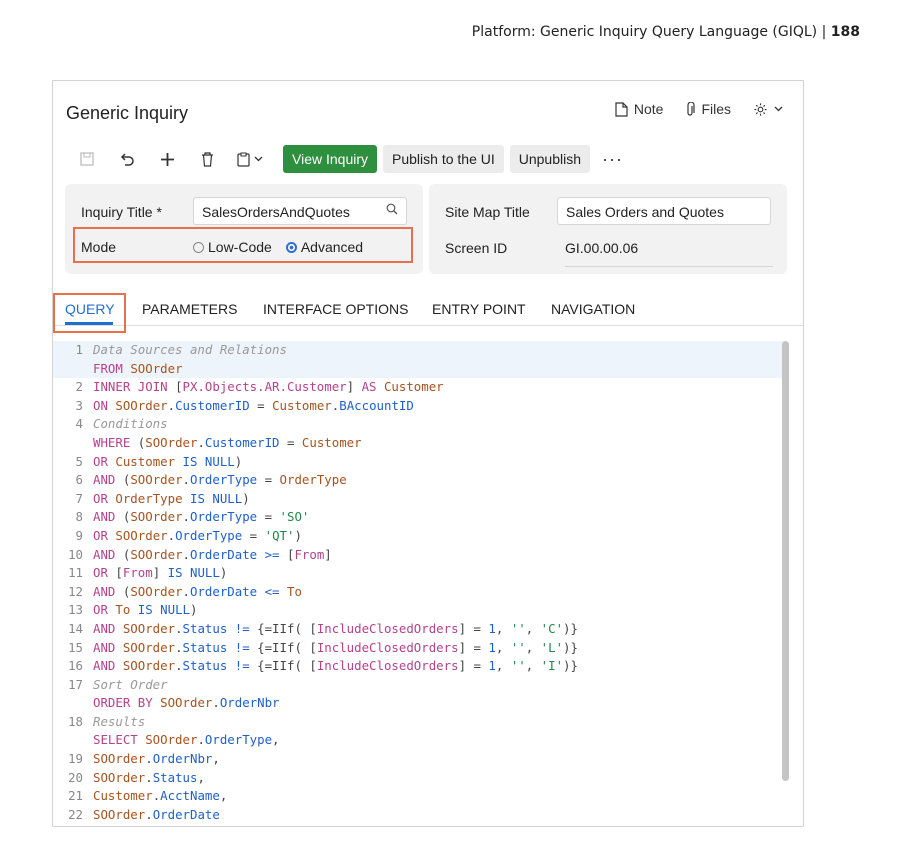  What do you see at coordinates (330, 159) in the screenshot?
I see `view-inquiry-button: View Inquiry` at bounding box center [330, 159].